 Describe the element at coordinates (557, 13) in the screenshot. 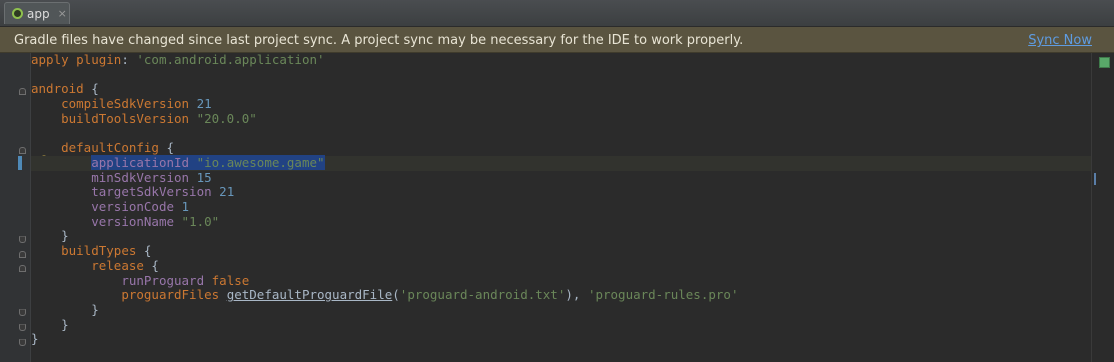

I see `editor-tab-bar: app ×` at that location.